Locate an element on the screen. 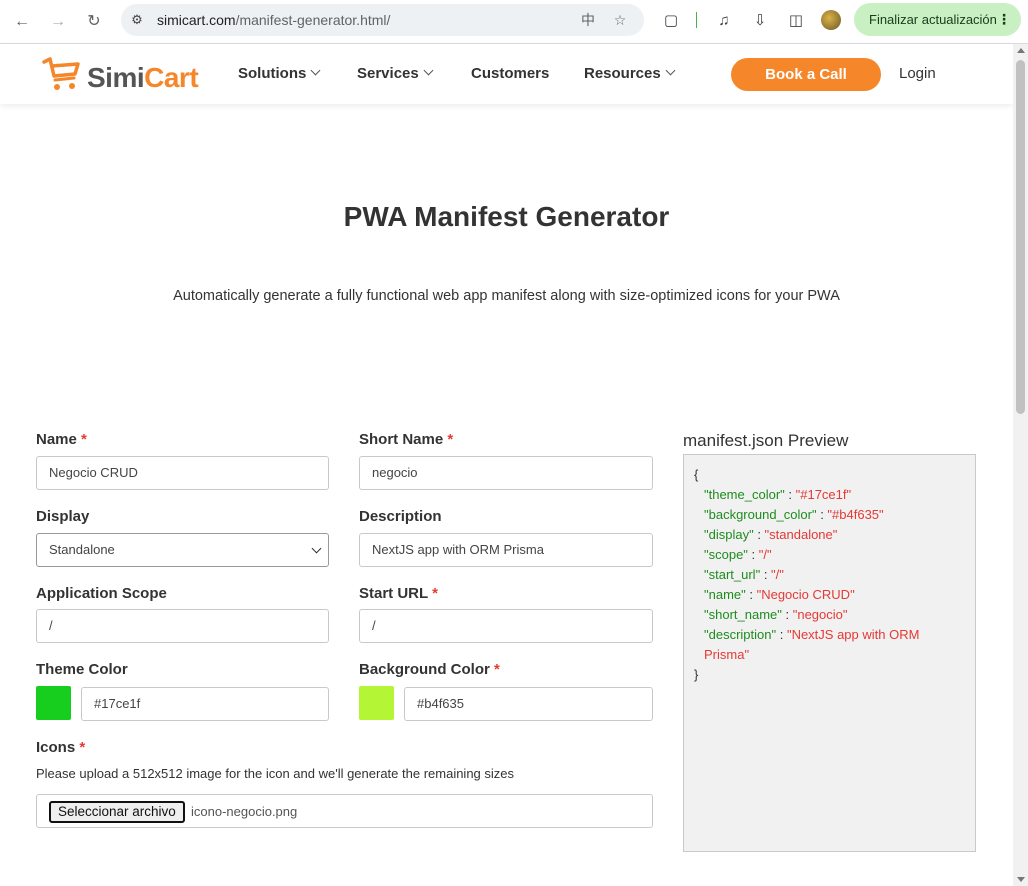 Image resolution: width=1028 pixels, height=886 pixels. page-title: PWA Manifest Generator is located at coordinates (506, 216).